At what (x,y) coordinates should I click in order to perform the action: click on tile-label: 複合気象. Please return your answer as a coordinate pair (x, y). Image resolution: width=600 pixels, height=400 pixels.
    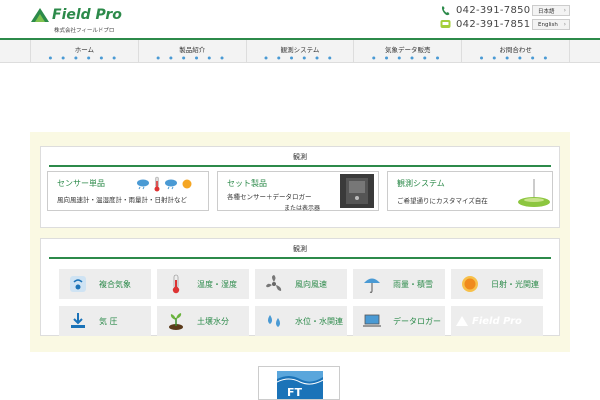
    Looking at the image, I should click on (115, 284).